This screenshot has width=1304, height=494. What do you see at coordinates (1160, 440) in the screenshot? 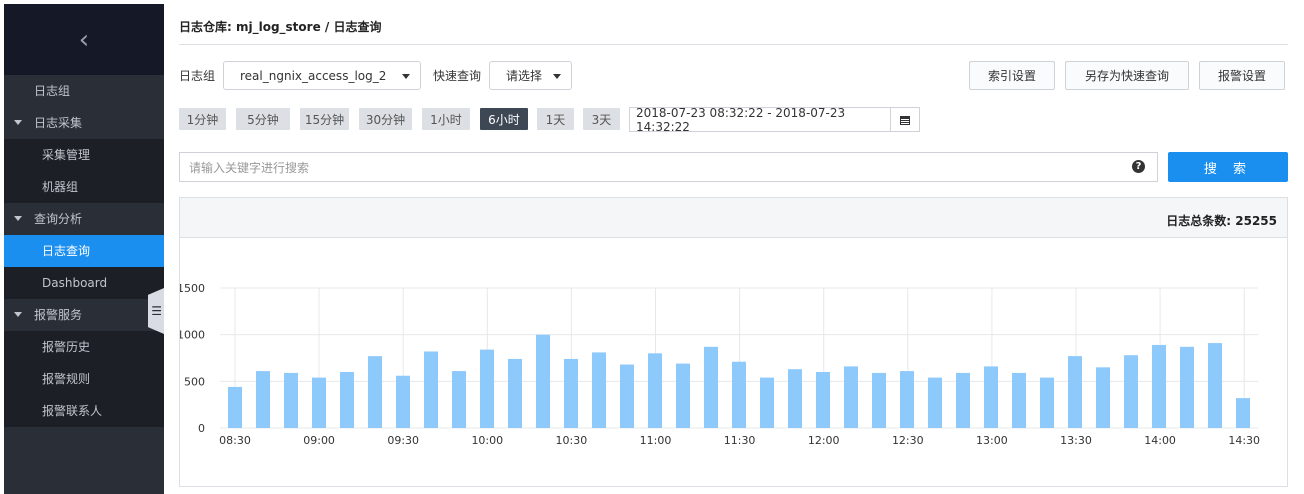
I see `x-tick-label: 14:00` at bounding box center [1160, 440].